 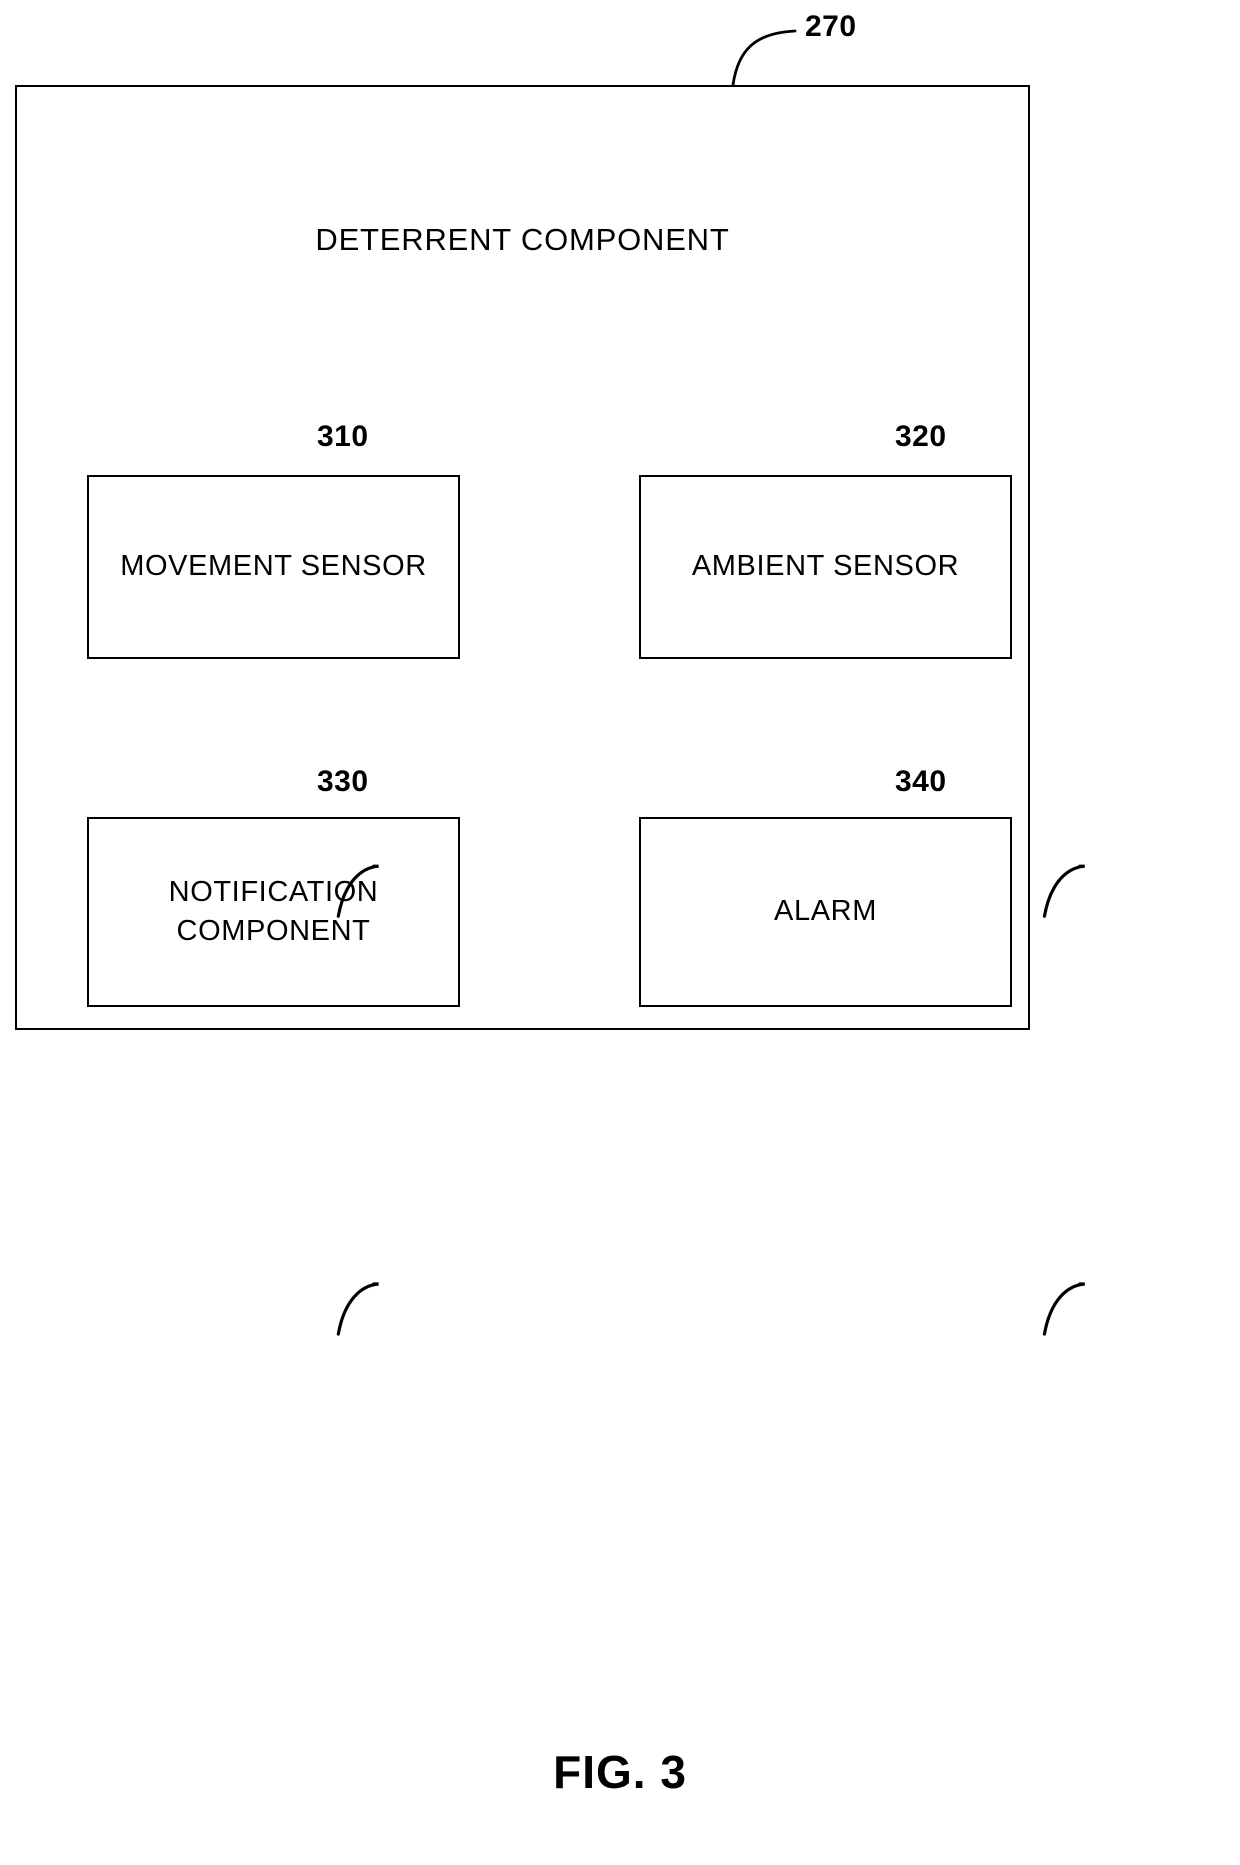 I want to click on ambient-sensor-box: AMBIENT SENSOR, so click(x=825, y=567).